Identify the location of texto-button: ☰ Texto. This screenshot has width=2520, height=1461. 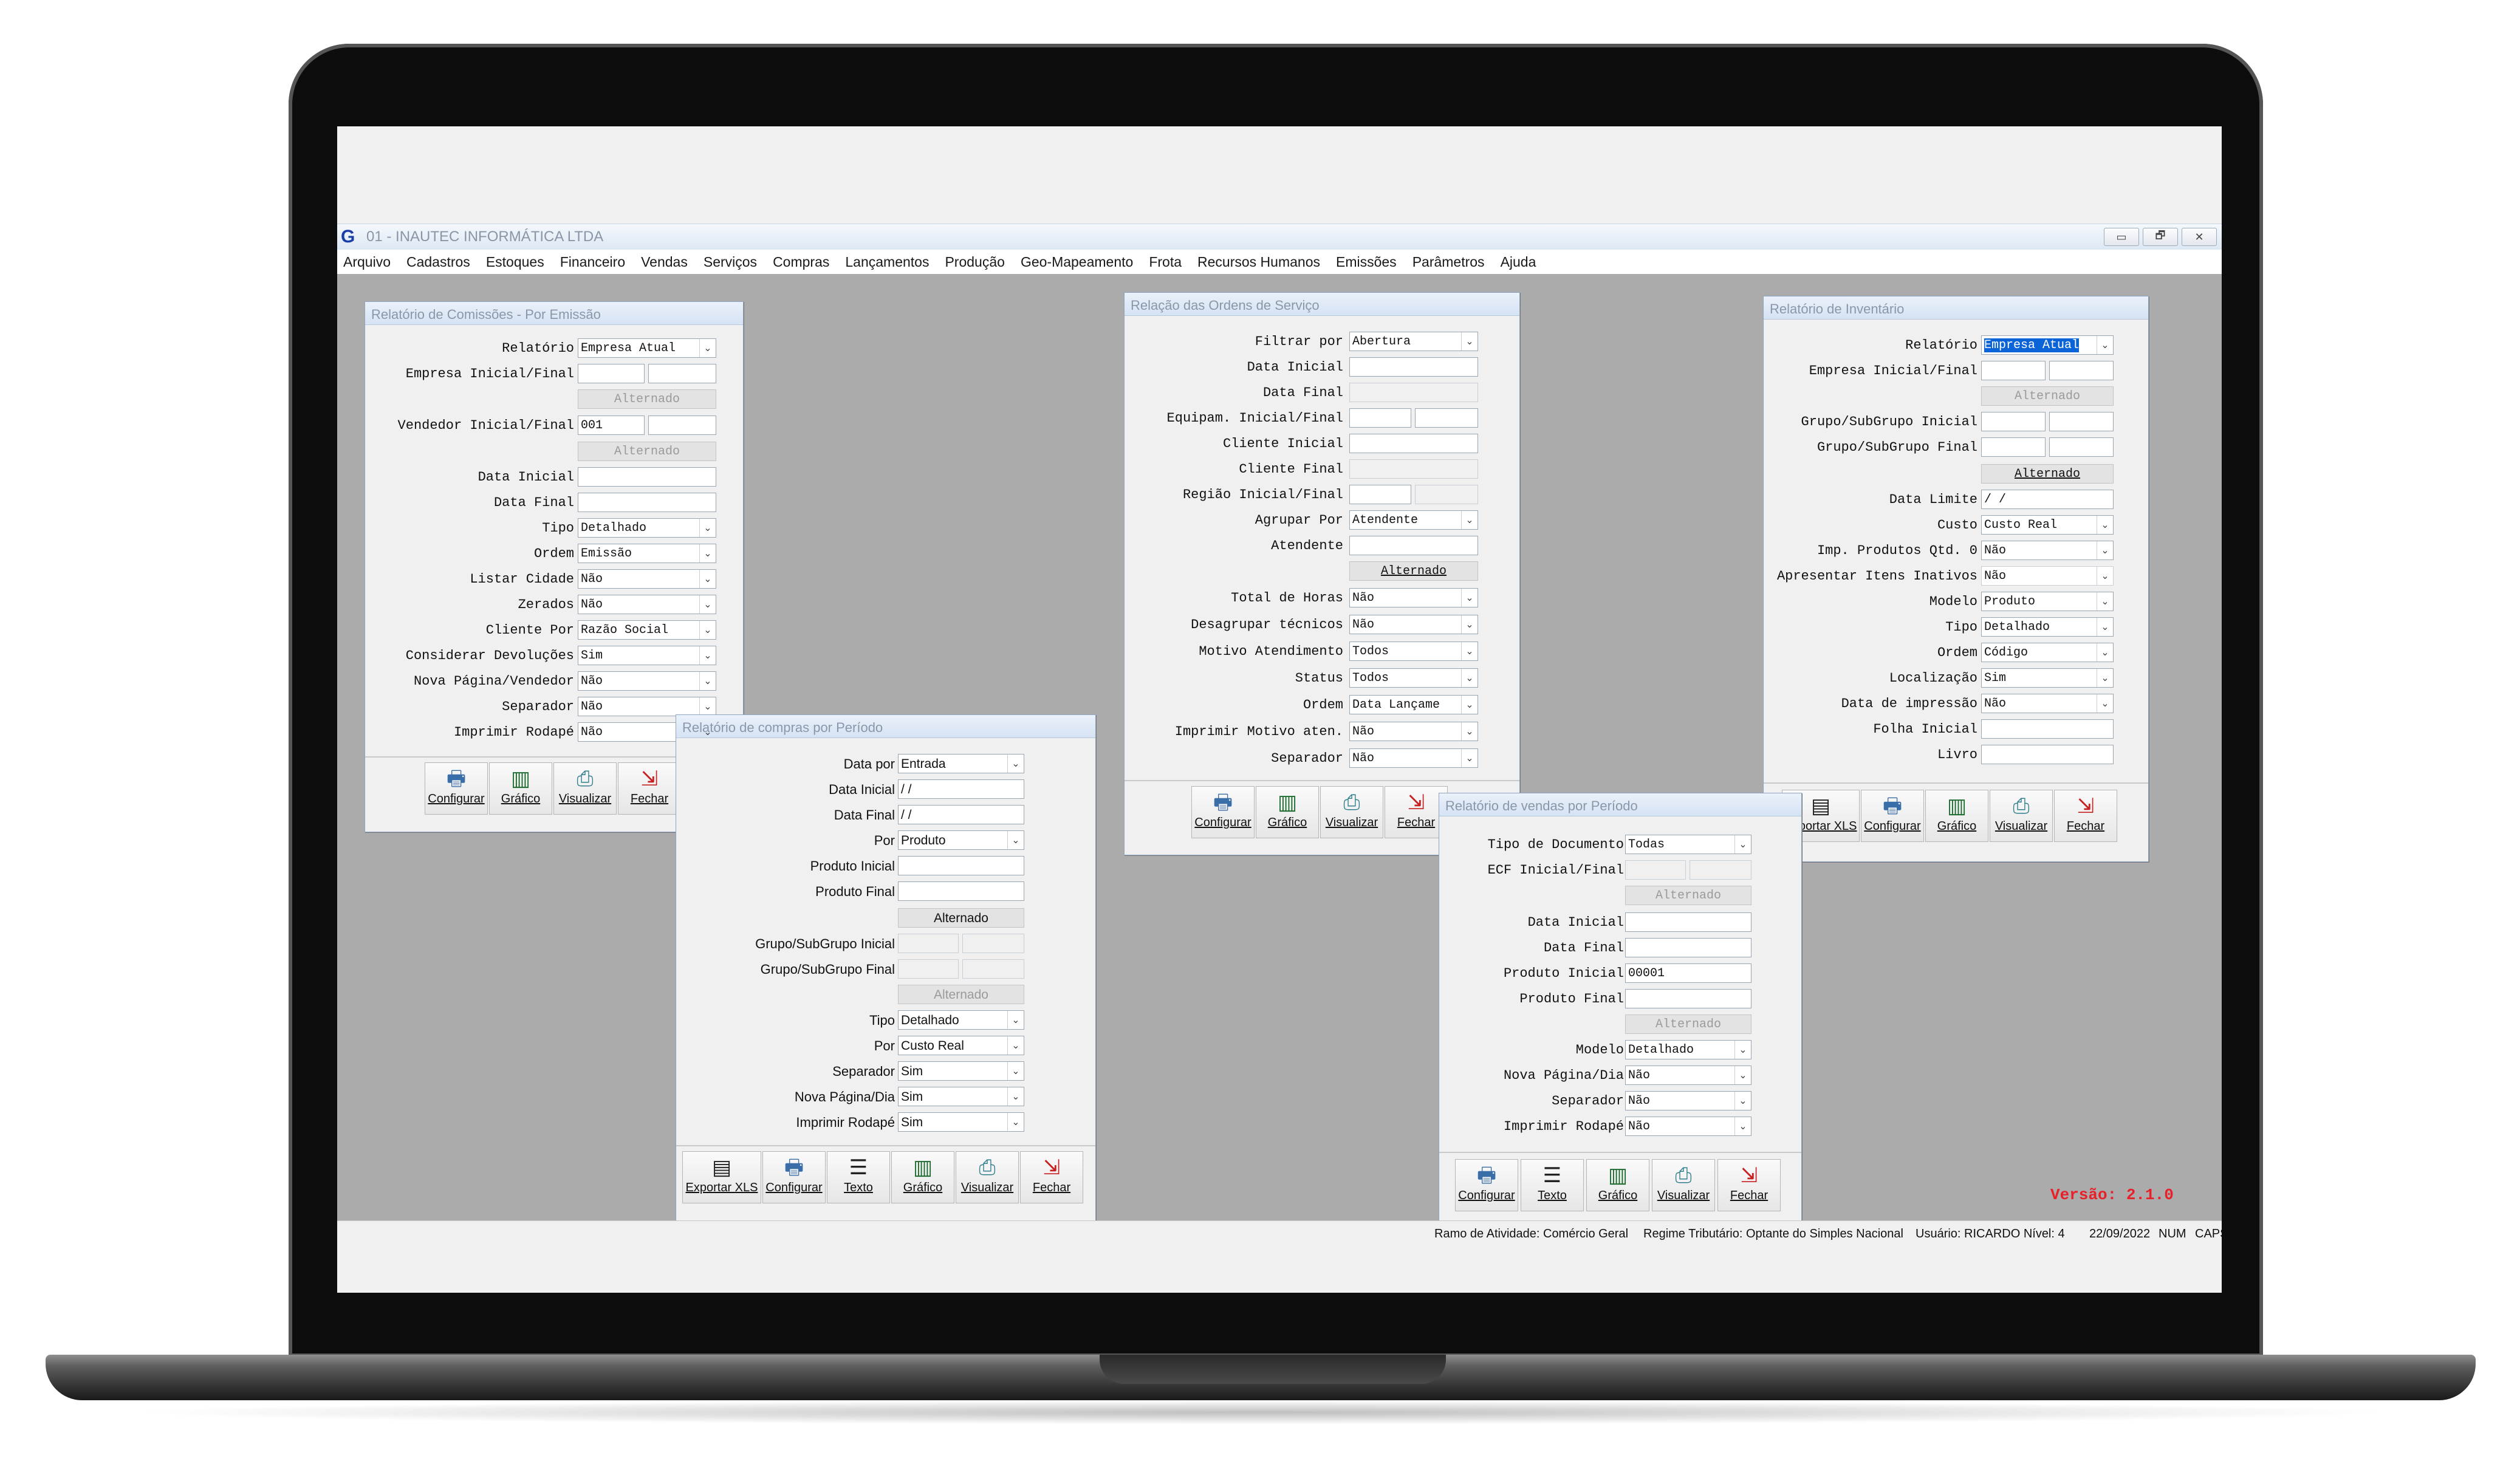
(858, 1177).